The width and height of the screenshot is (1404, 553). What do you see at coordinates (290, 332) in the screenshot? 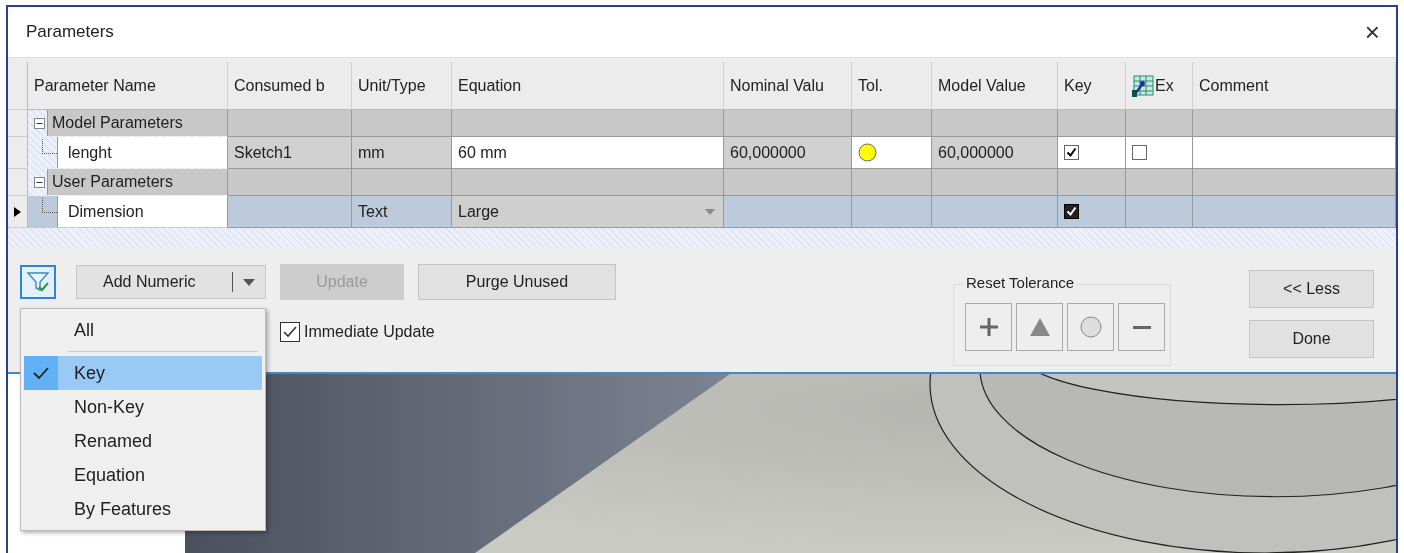
I see `checkbox` at bounding box center [290, 332].